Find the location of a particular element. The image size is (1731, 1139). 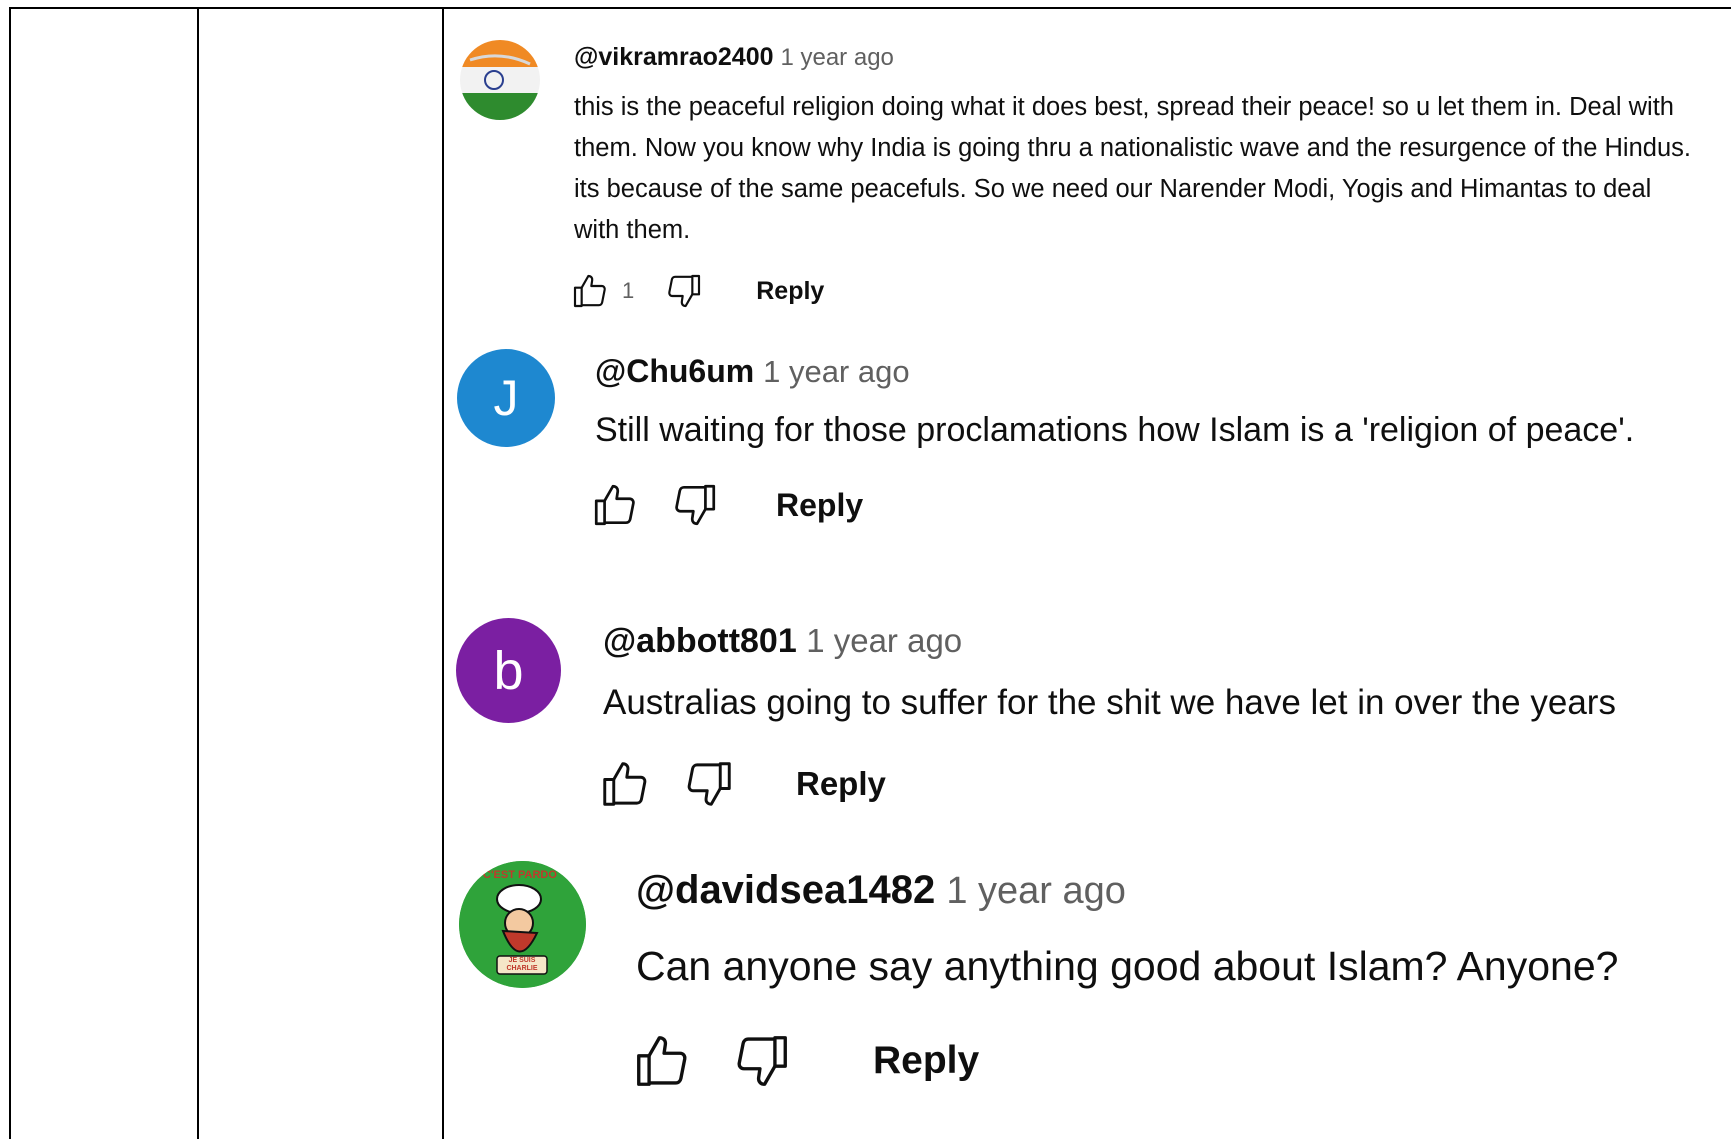

india-flag-icon is located at coordinates (500, 80).